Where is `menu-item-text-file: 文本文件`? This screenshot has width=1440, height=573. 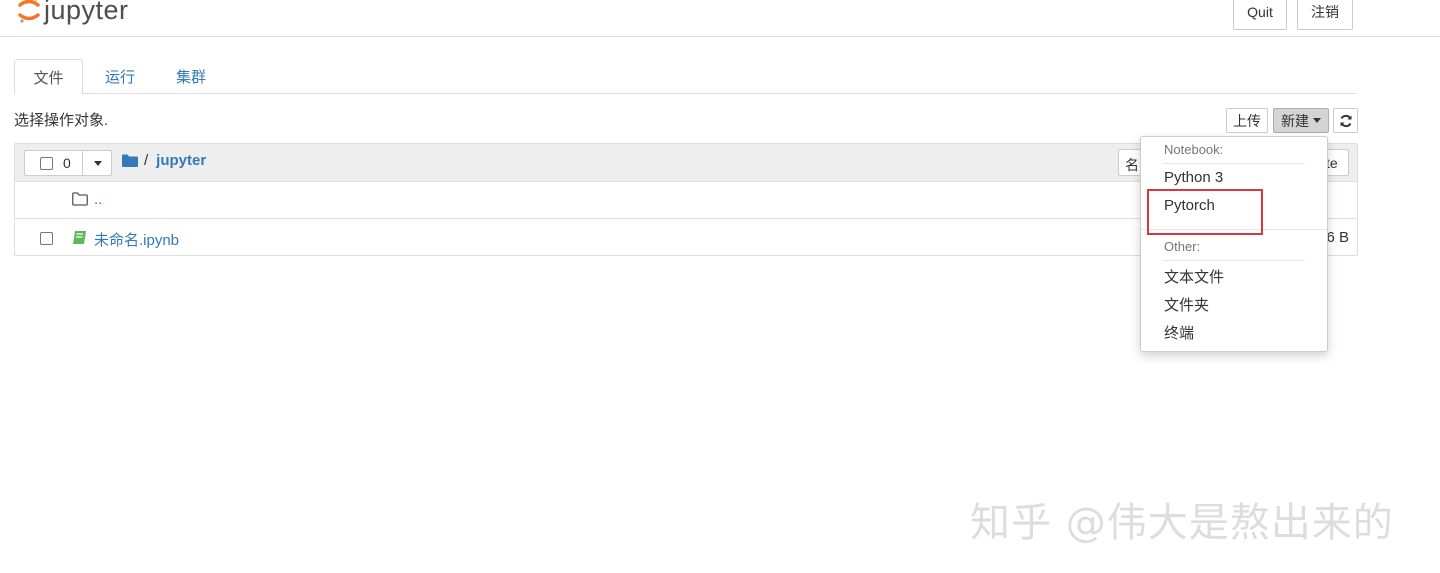
menu-item-text-file: 文本文件 is located at coordinates (1194, 276).